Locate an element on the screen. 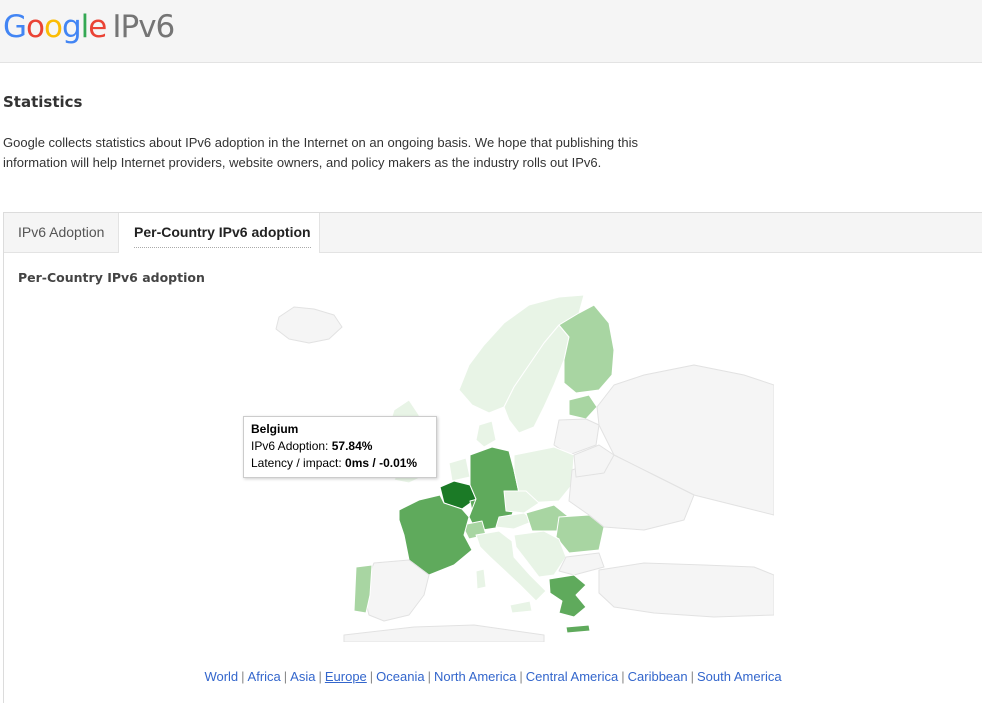 The width and height of the screenshot is (982, 703). tooltip-line-adoption: IPv6 Adoption: 57.84% is located at coordinates (343, 446).